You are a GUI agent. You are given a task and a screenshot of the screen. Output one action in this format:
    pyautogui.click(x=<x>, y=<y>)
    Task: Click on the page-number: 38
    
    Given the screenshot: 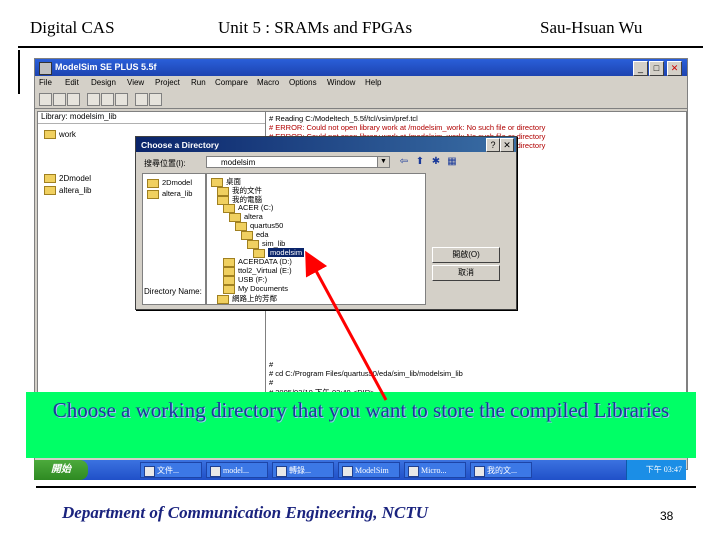 What is the action you would take?
    pyautogui.click(x=667, y=516)
    